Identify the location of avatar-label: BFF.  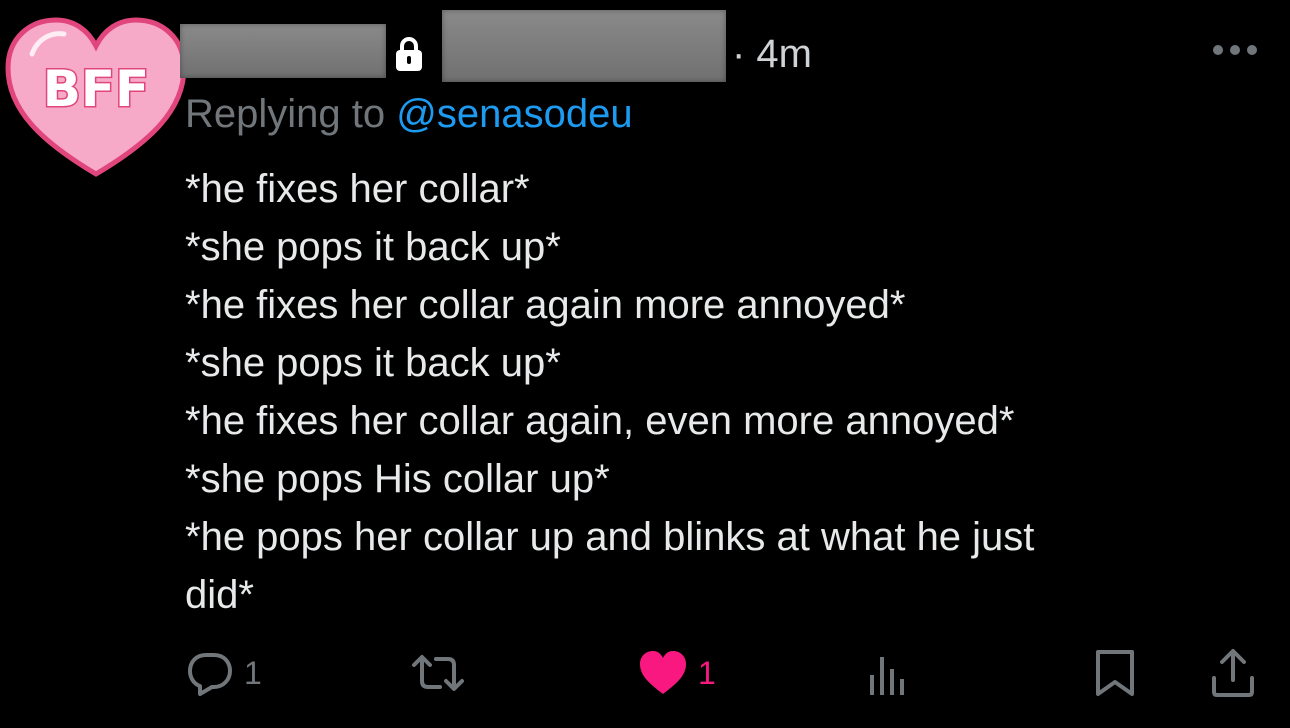
(96, 89).